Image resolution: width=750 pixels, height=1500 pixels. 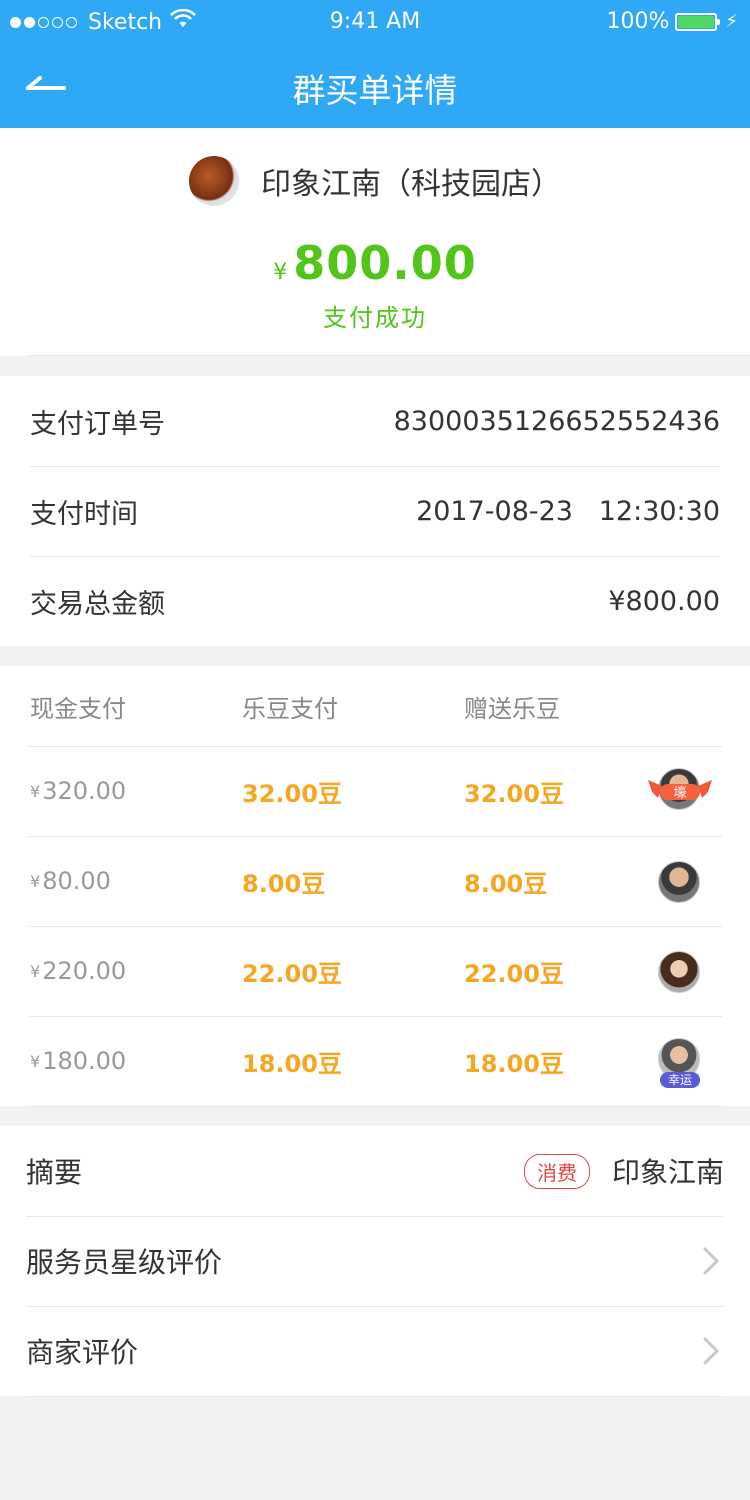 What do you see at coordinates (638, 21) in the screenshot?
I see `battery-percent: 100%` at bounding box center [638, 21].